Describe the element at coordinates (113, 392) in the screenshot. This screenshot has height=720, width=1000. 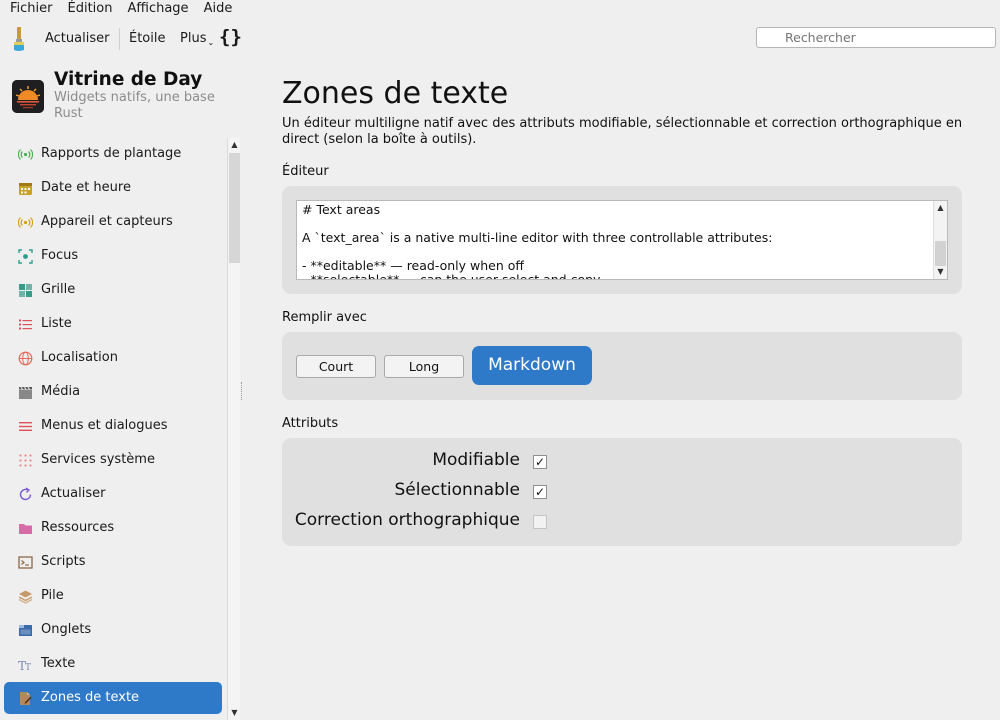
I see `sidebar-item-media: Média` at that location.